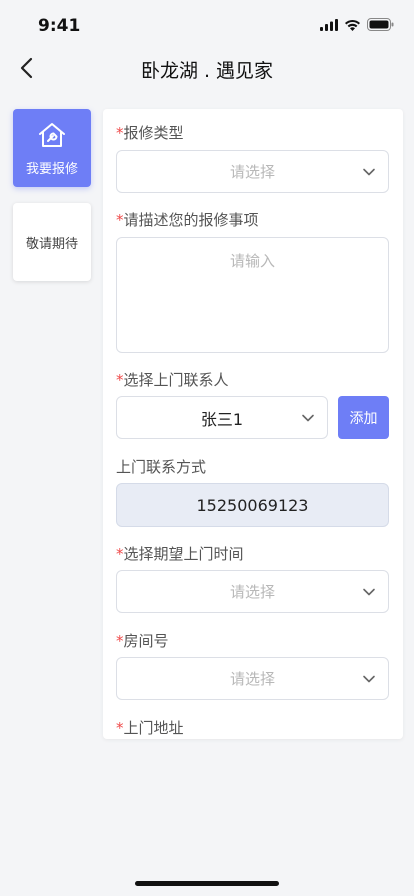  Describe the element at coordinates (153, 133) in the screenshot. I see `label-text: 报修类型` at that location.